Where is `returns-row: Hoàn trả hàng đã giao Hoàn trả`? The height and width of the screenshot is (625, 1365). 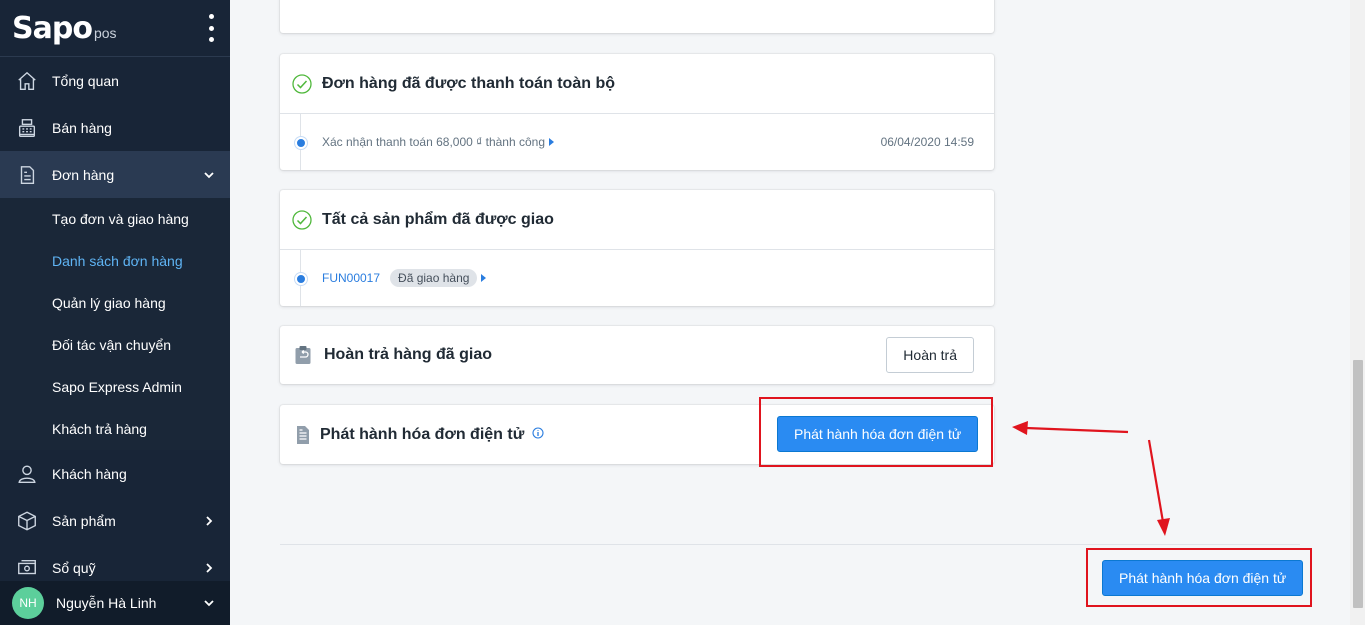
returns-row: Hoàn trả hàng đã giao Hoàn trả is located at coordinates (637, 355).